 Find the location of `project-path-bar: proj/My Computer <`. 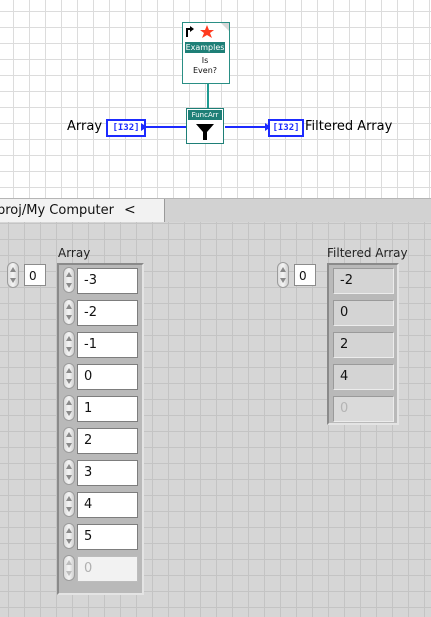

project-path-bar: proj/My Computer < is located at coordinates (215, 210).